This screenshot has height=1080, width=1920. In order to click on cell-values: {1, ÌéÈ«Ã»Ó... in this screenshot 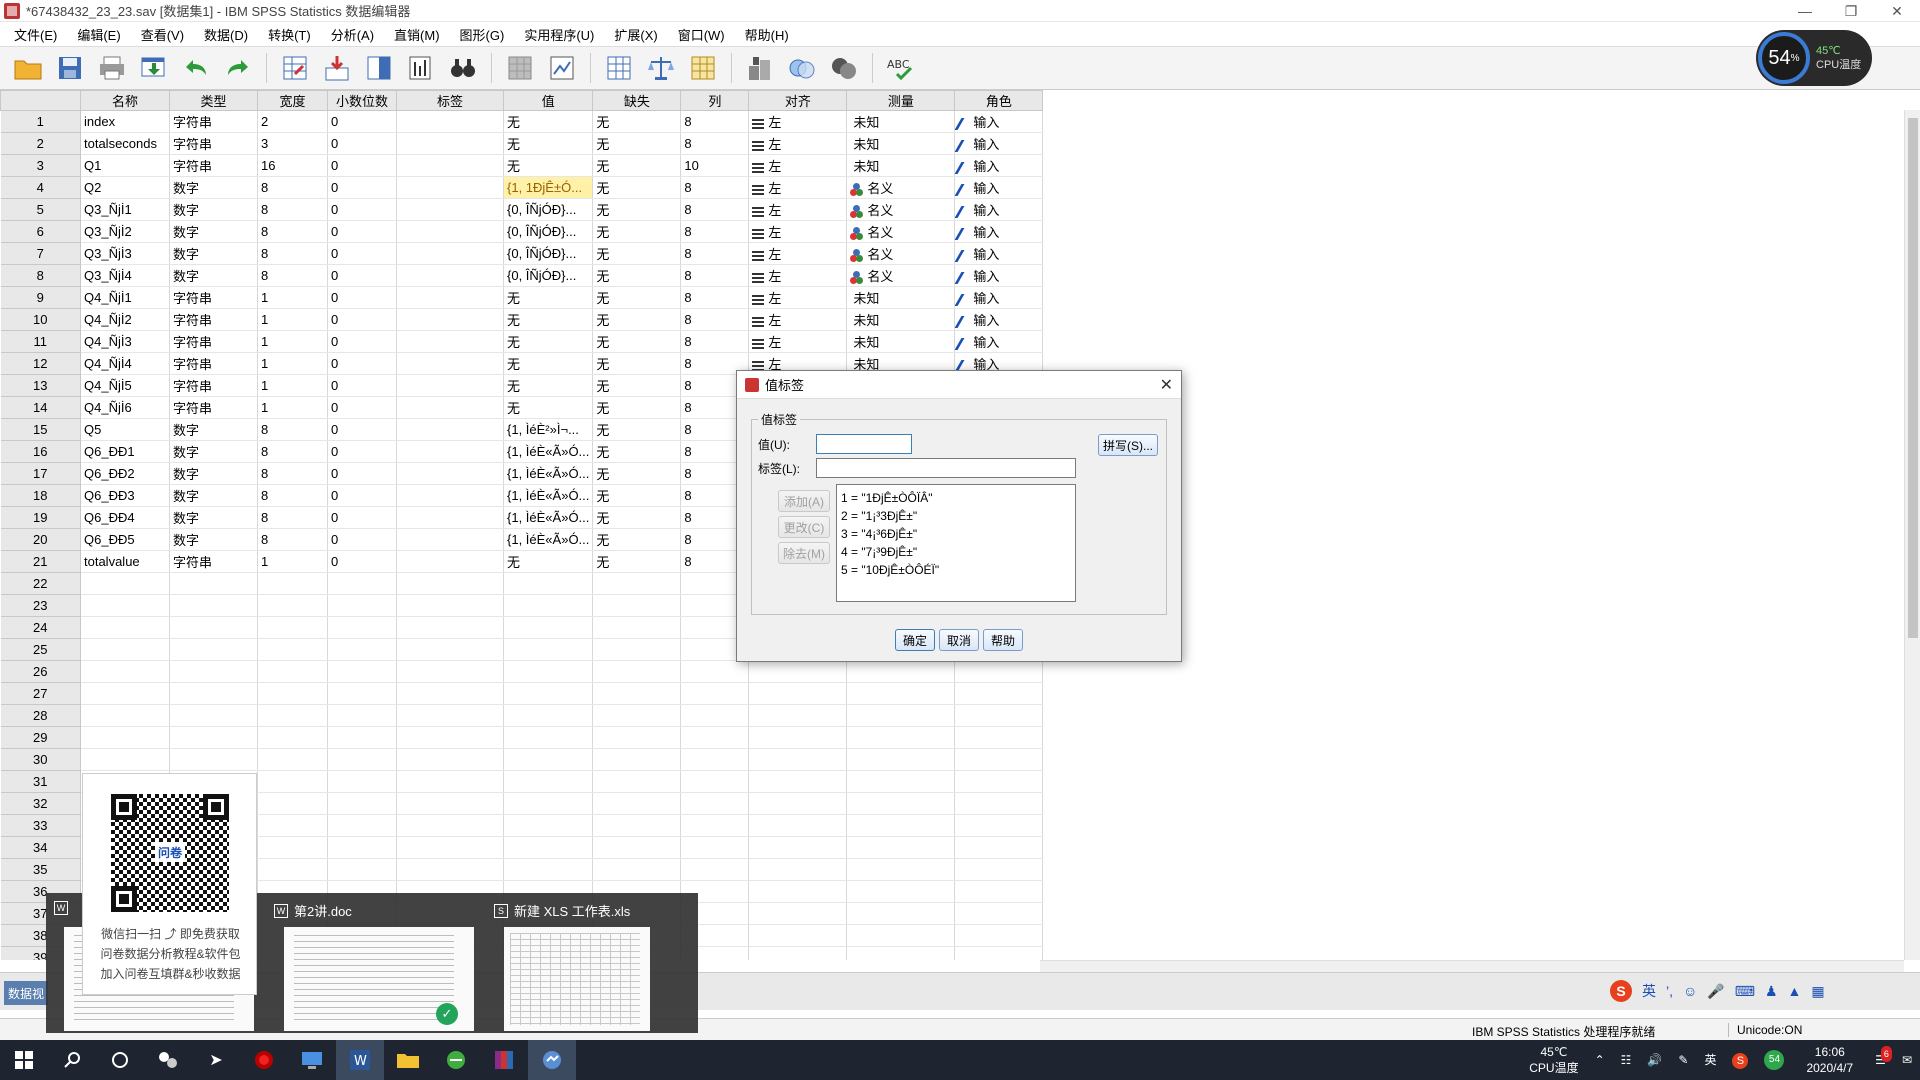, I will do `click(548, 539)`.